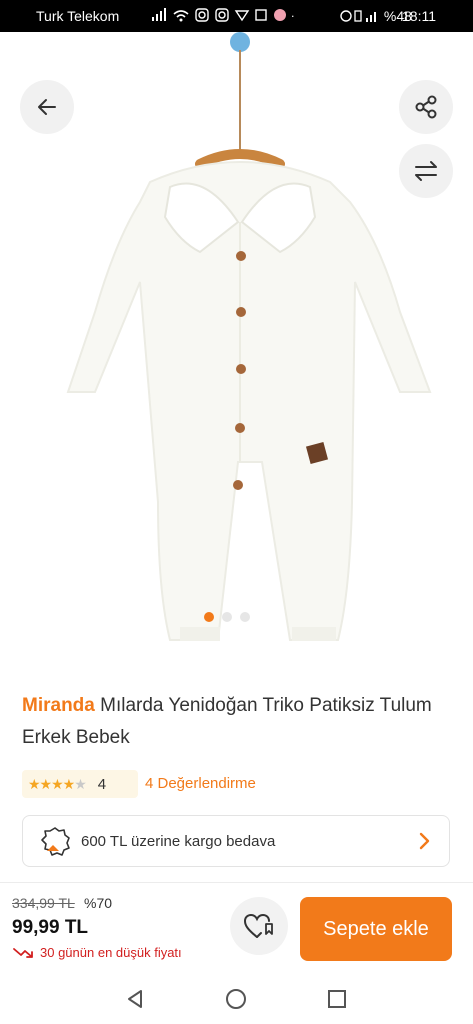  What do you see at coordinates (57, 783) in the screenshot?
I see `star-rating-icon: ★★★★★` at bounding box center [57, 783].